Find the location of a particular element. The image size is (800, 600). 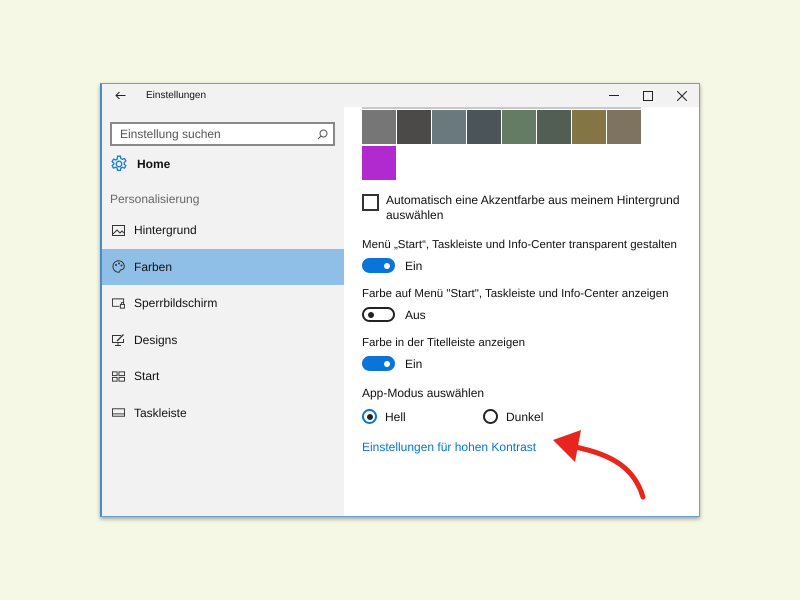

back-arrow-icon is located at coordinates (120, 95).